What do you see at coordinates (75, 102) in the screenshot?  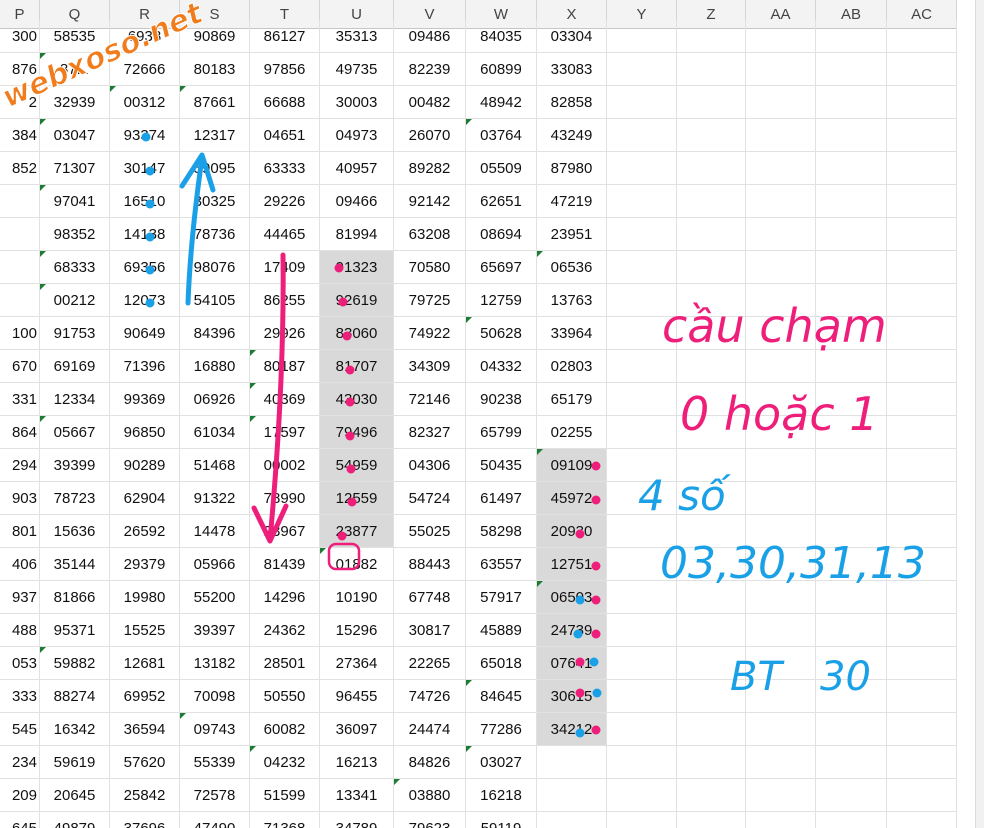 I see `cell-q-r2: 32939` at bounding box center [75, 102].